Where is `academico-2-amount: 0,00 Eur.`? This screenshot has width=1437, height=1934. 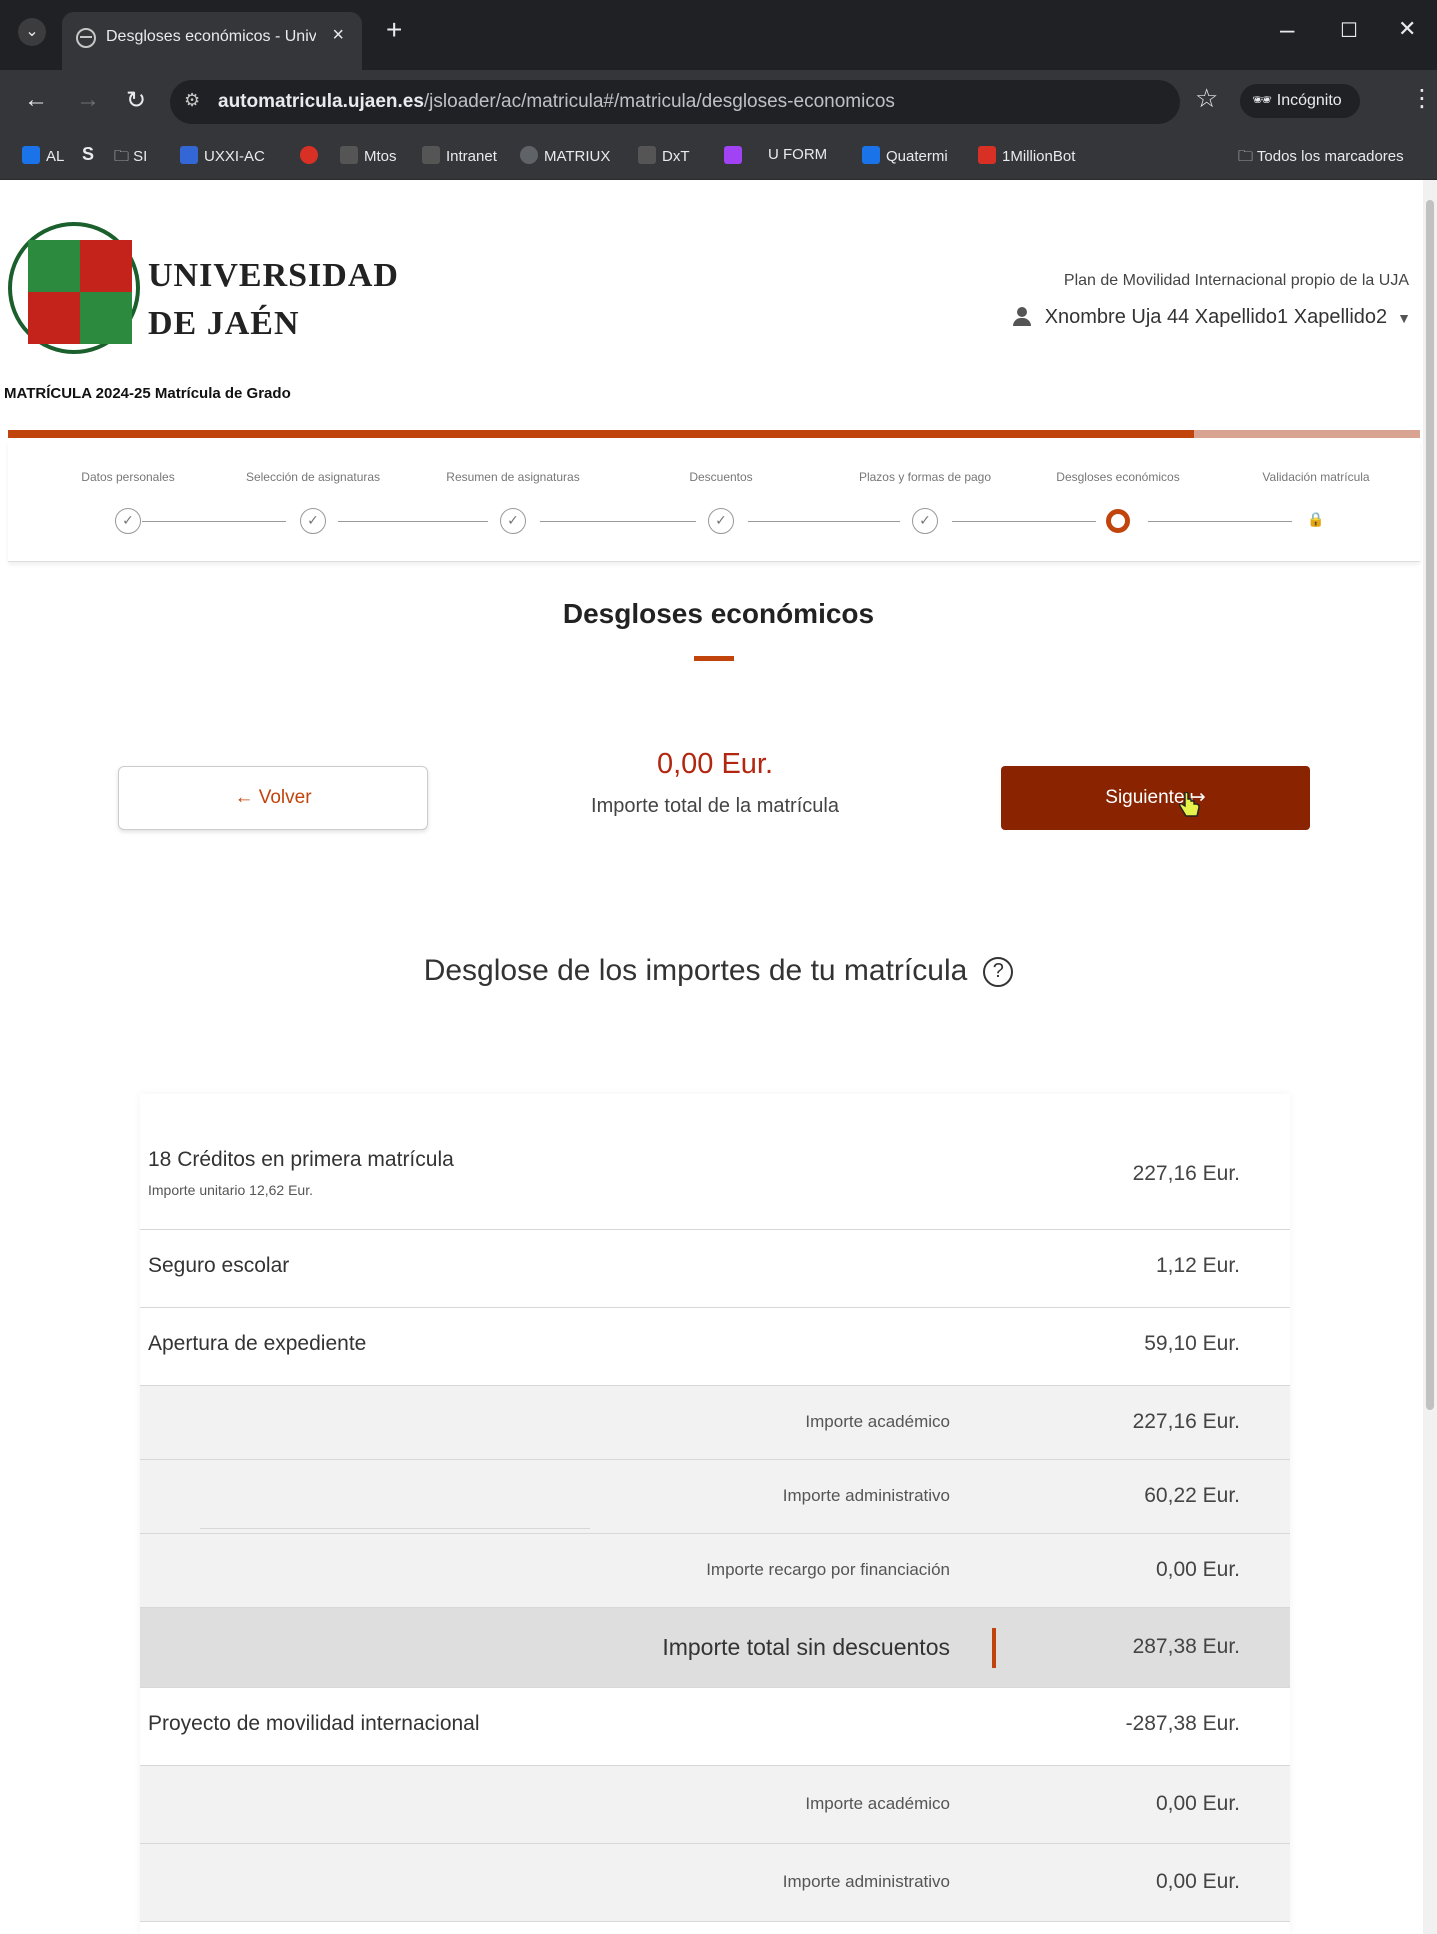 academico-2-amount: 0,00 Eur. is located at coordinates (1197, 1803).